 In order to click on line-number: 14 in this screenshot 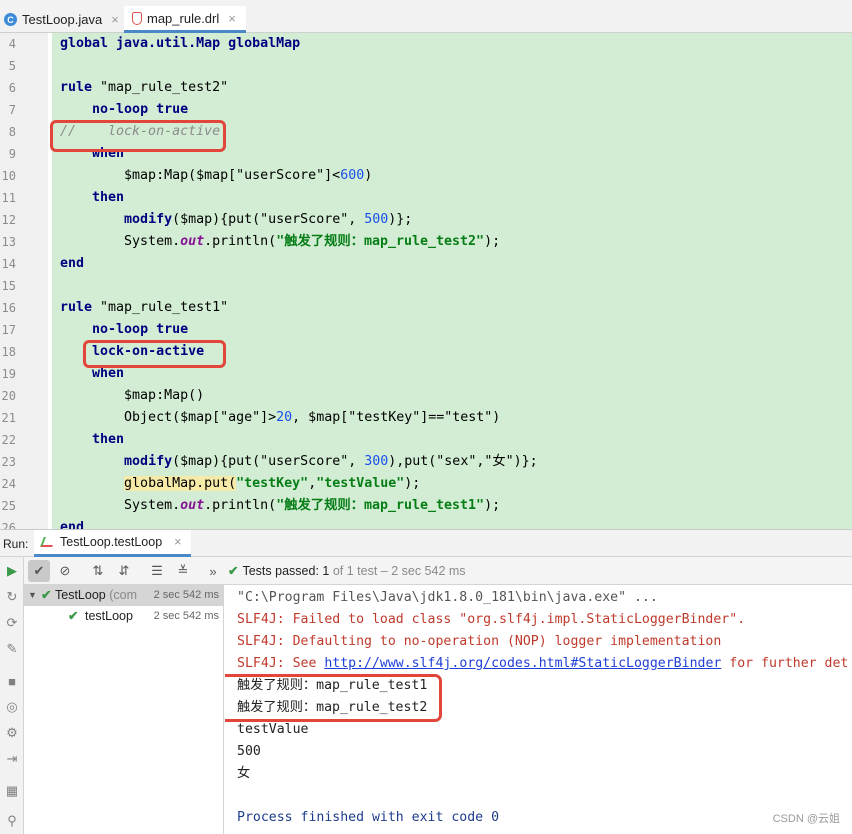, I will do `click(8, 264)`.